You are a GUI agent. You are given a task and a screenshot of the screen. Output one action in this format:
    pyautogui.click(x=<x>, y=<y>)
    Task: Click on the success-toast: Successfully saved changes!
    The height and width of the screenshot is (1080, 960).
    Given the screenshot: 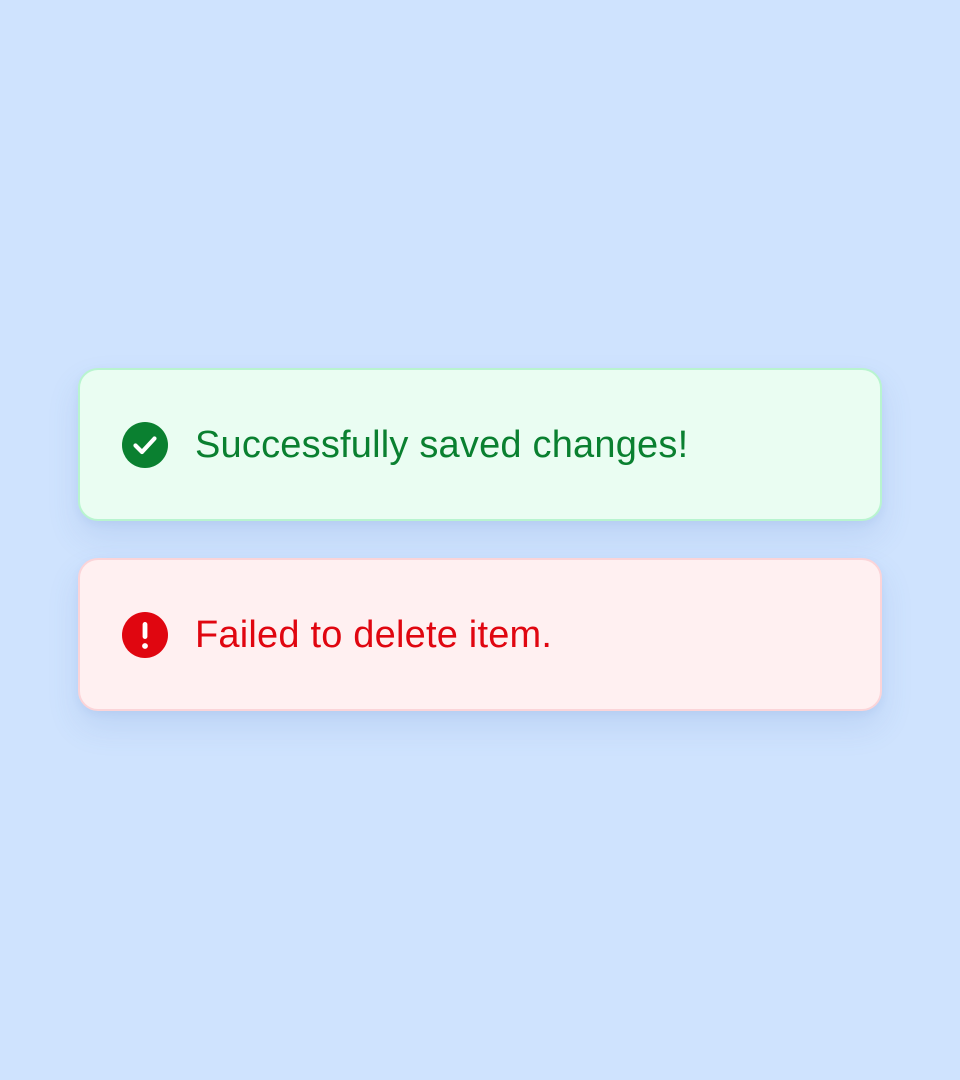 What is the action you would take?
    pyautogui.click(x=480, y=444)
    